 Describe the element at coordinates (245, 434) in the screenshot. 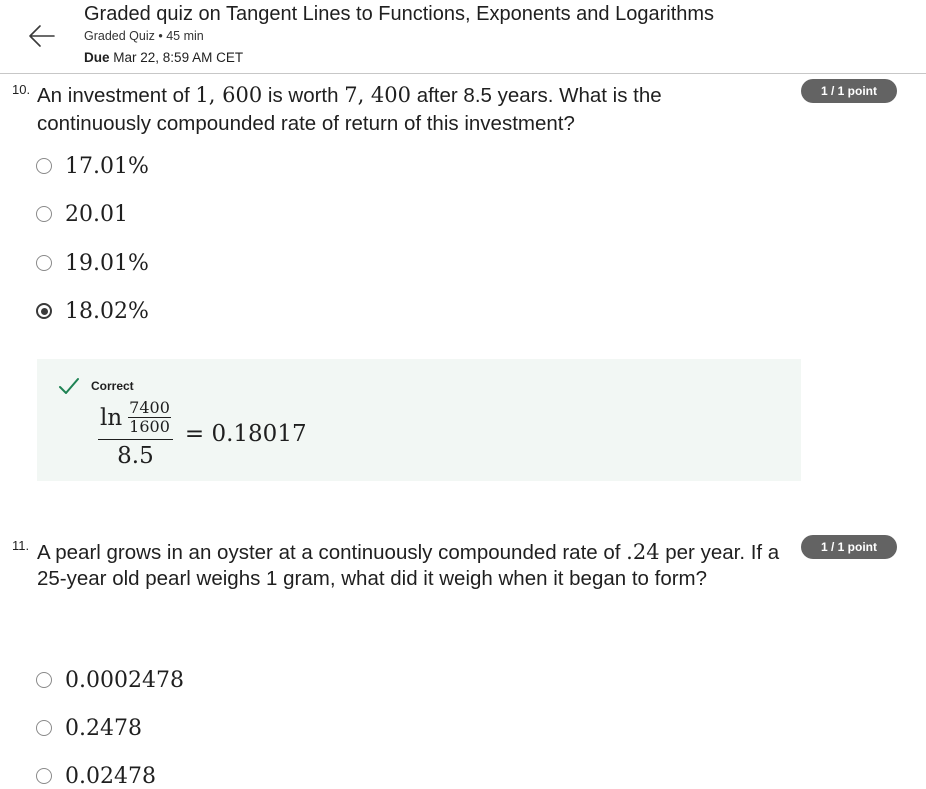

I see `formula-result: = 0.18017` at that location.